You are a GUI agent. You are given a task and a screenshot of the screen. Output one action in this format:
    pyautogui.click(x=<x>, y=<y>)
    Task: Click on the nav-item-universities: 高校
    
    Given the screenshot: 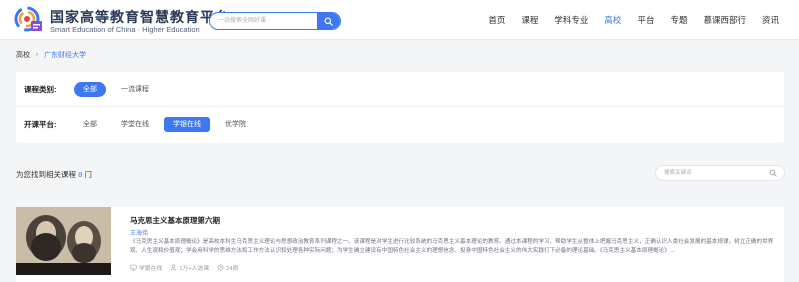 What is the action you would take?
    pyautogui.click(x=612, y=20)
    